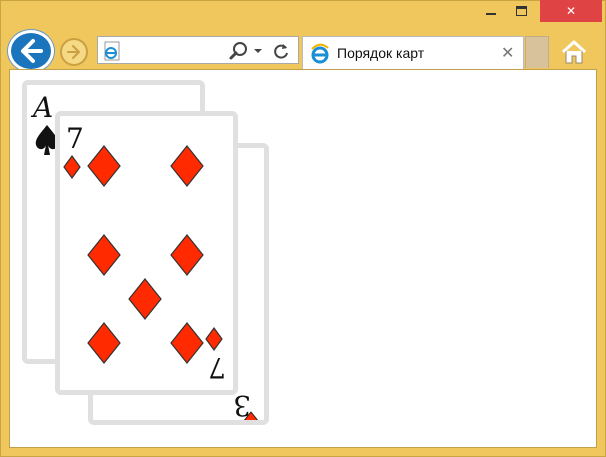  Describe the element at coordinates (381, 53) in the screenshot. I see `tab-title: Порядок карт` at that location.